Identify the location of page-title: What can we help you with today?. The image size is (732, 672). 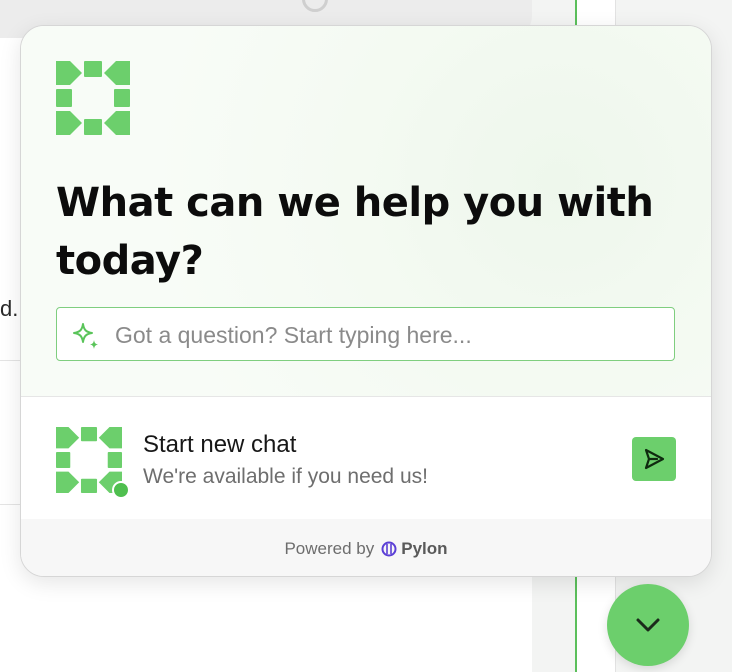
(355, 232).